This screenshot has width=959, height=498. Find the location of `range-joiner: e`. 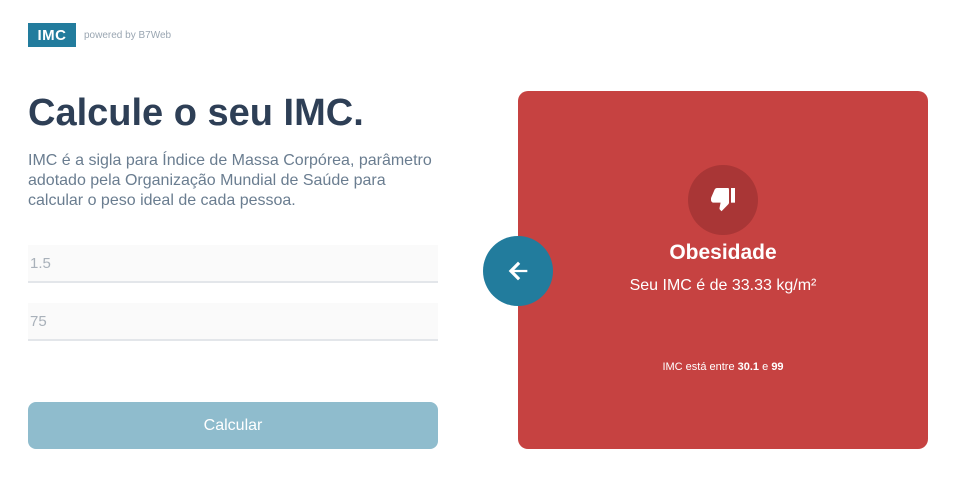

range-joiner: e is located at coordinates (765, 367).